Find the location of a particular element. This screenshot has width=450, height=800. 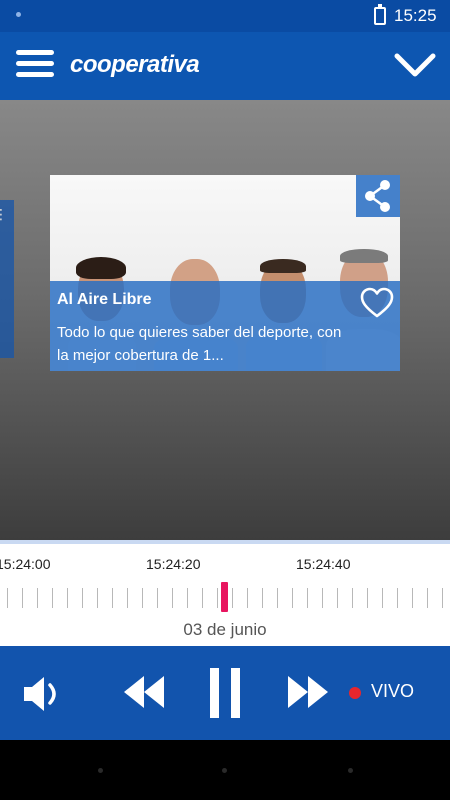

timeline-label: 15:24:00 is located at coordinates (25, 564).